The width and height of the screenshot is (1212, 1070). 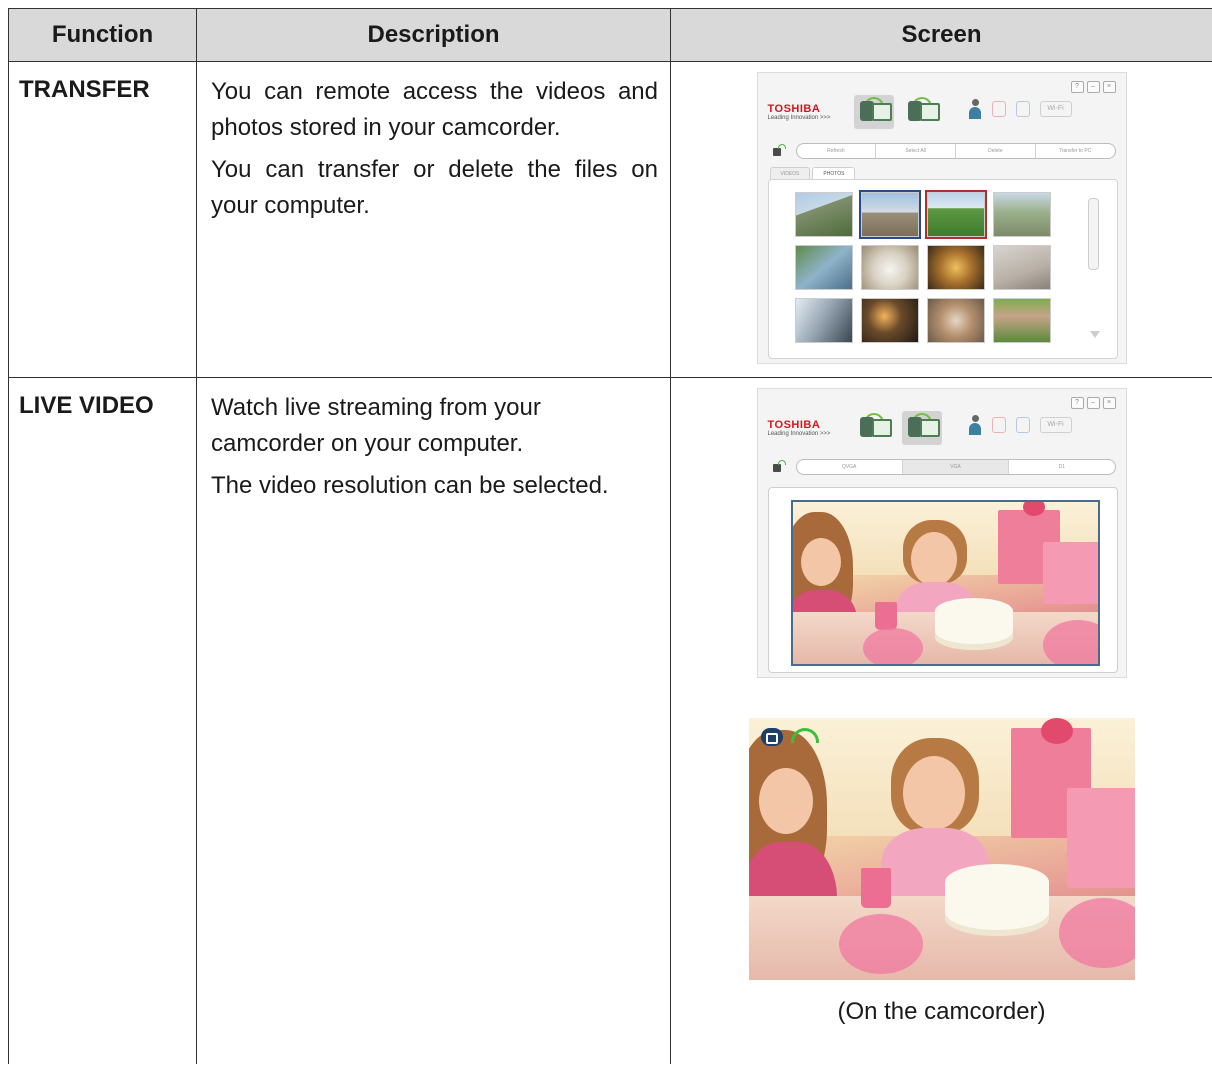 I want to click on header-function: Function, so click(x=102, y=35).